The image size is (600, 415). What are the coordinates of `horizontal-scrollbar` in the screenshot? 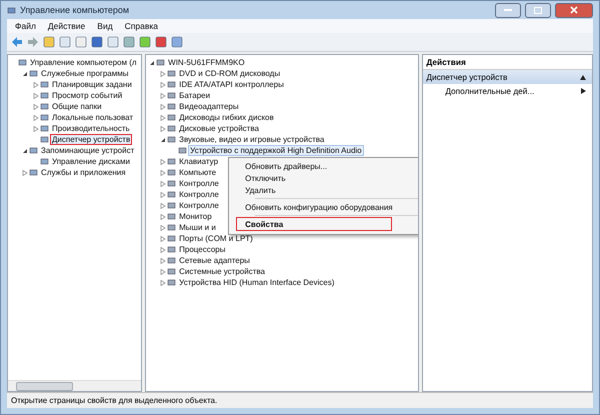 It's located at (75, 385).